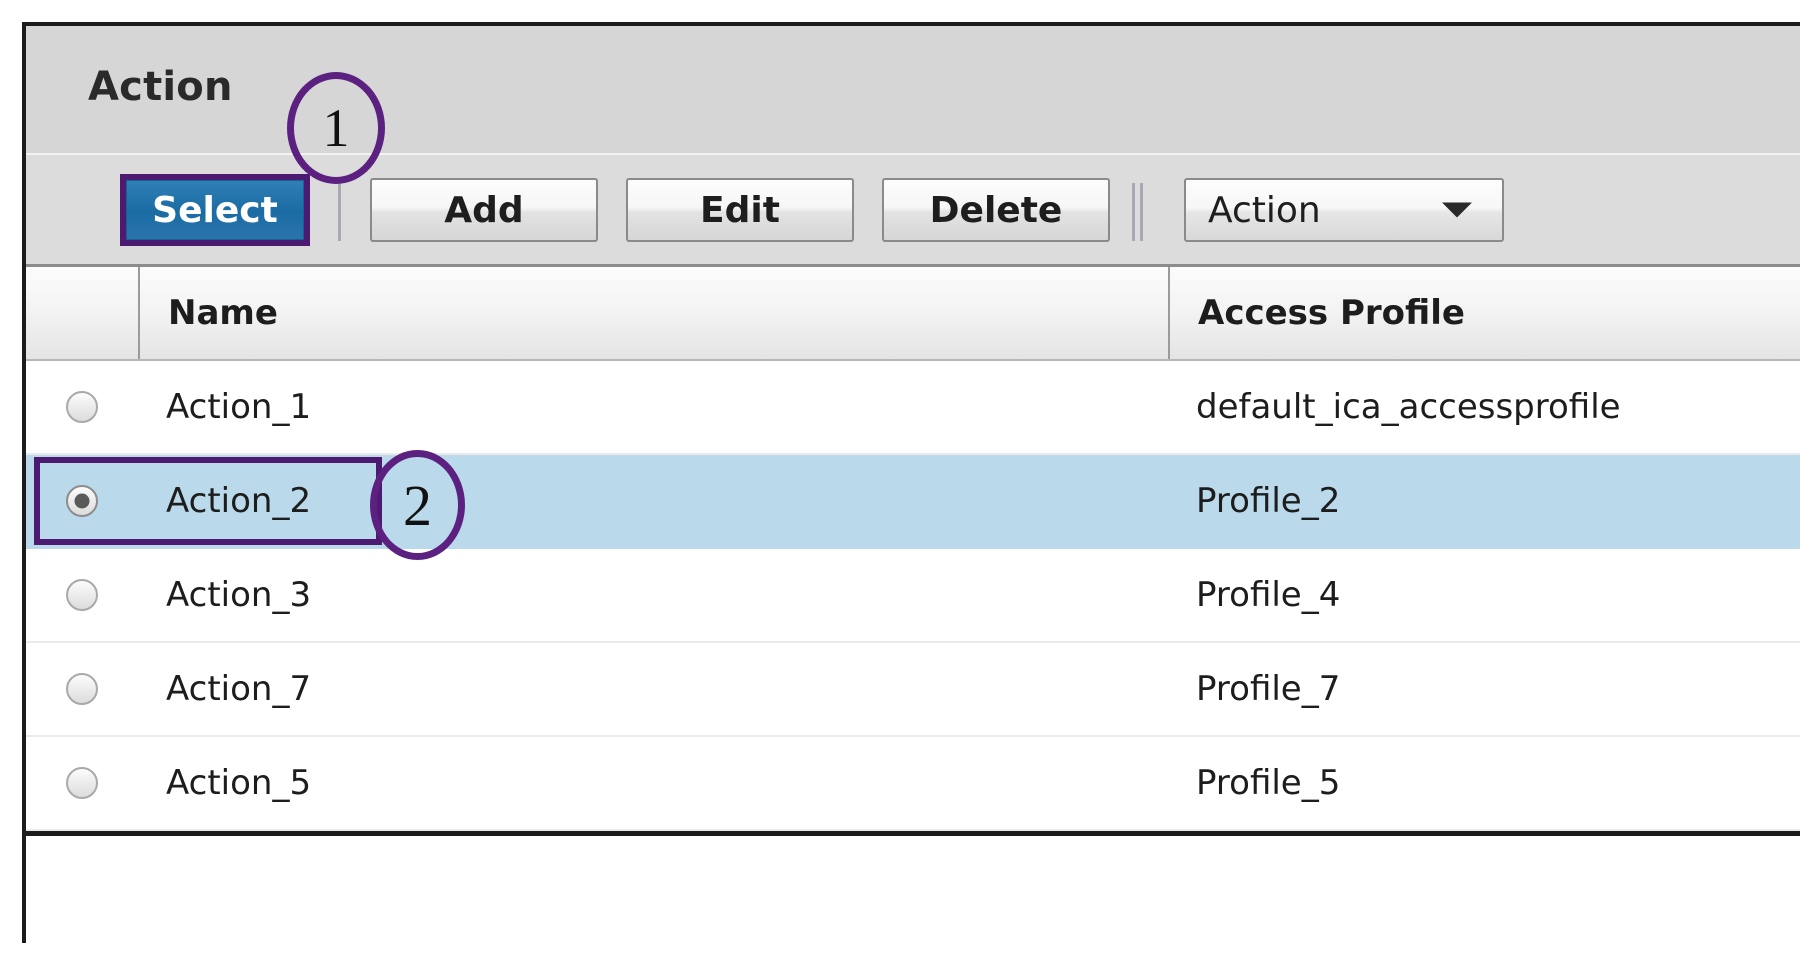  What do you see at coordinates (1264, 210) in the screenshot?
I see `action-dropdown-value: Action` at bounding box center [1264, 210].